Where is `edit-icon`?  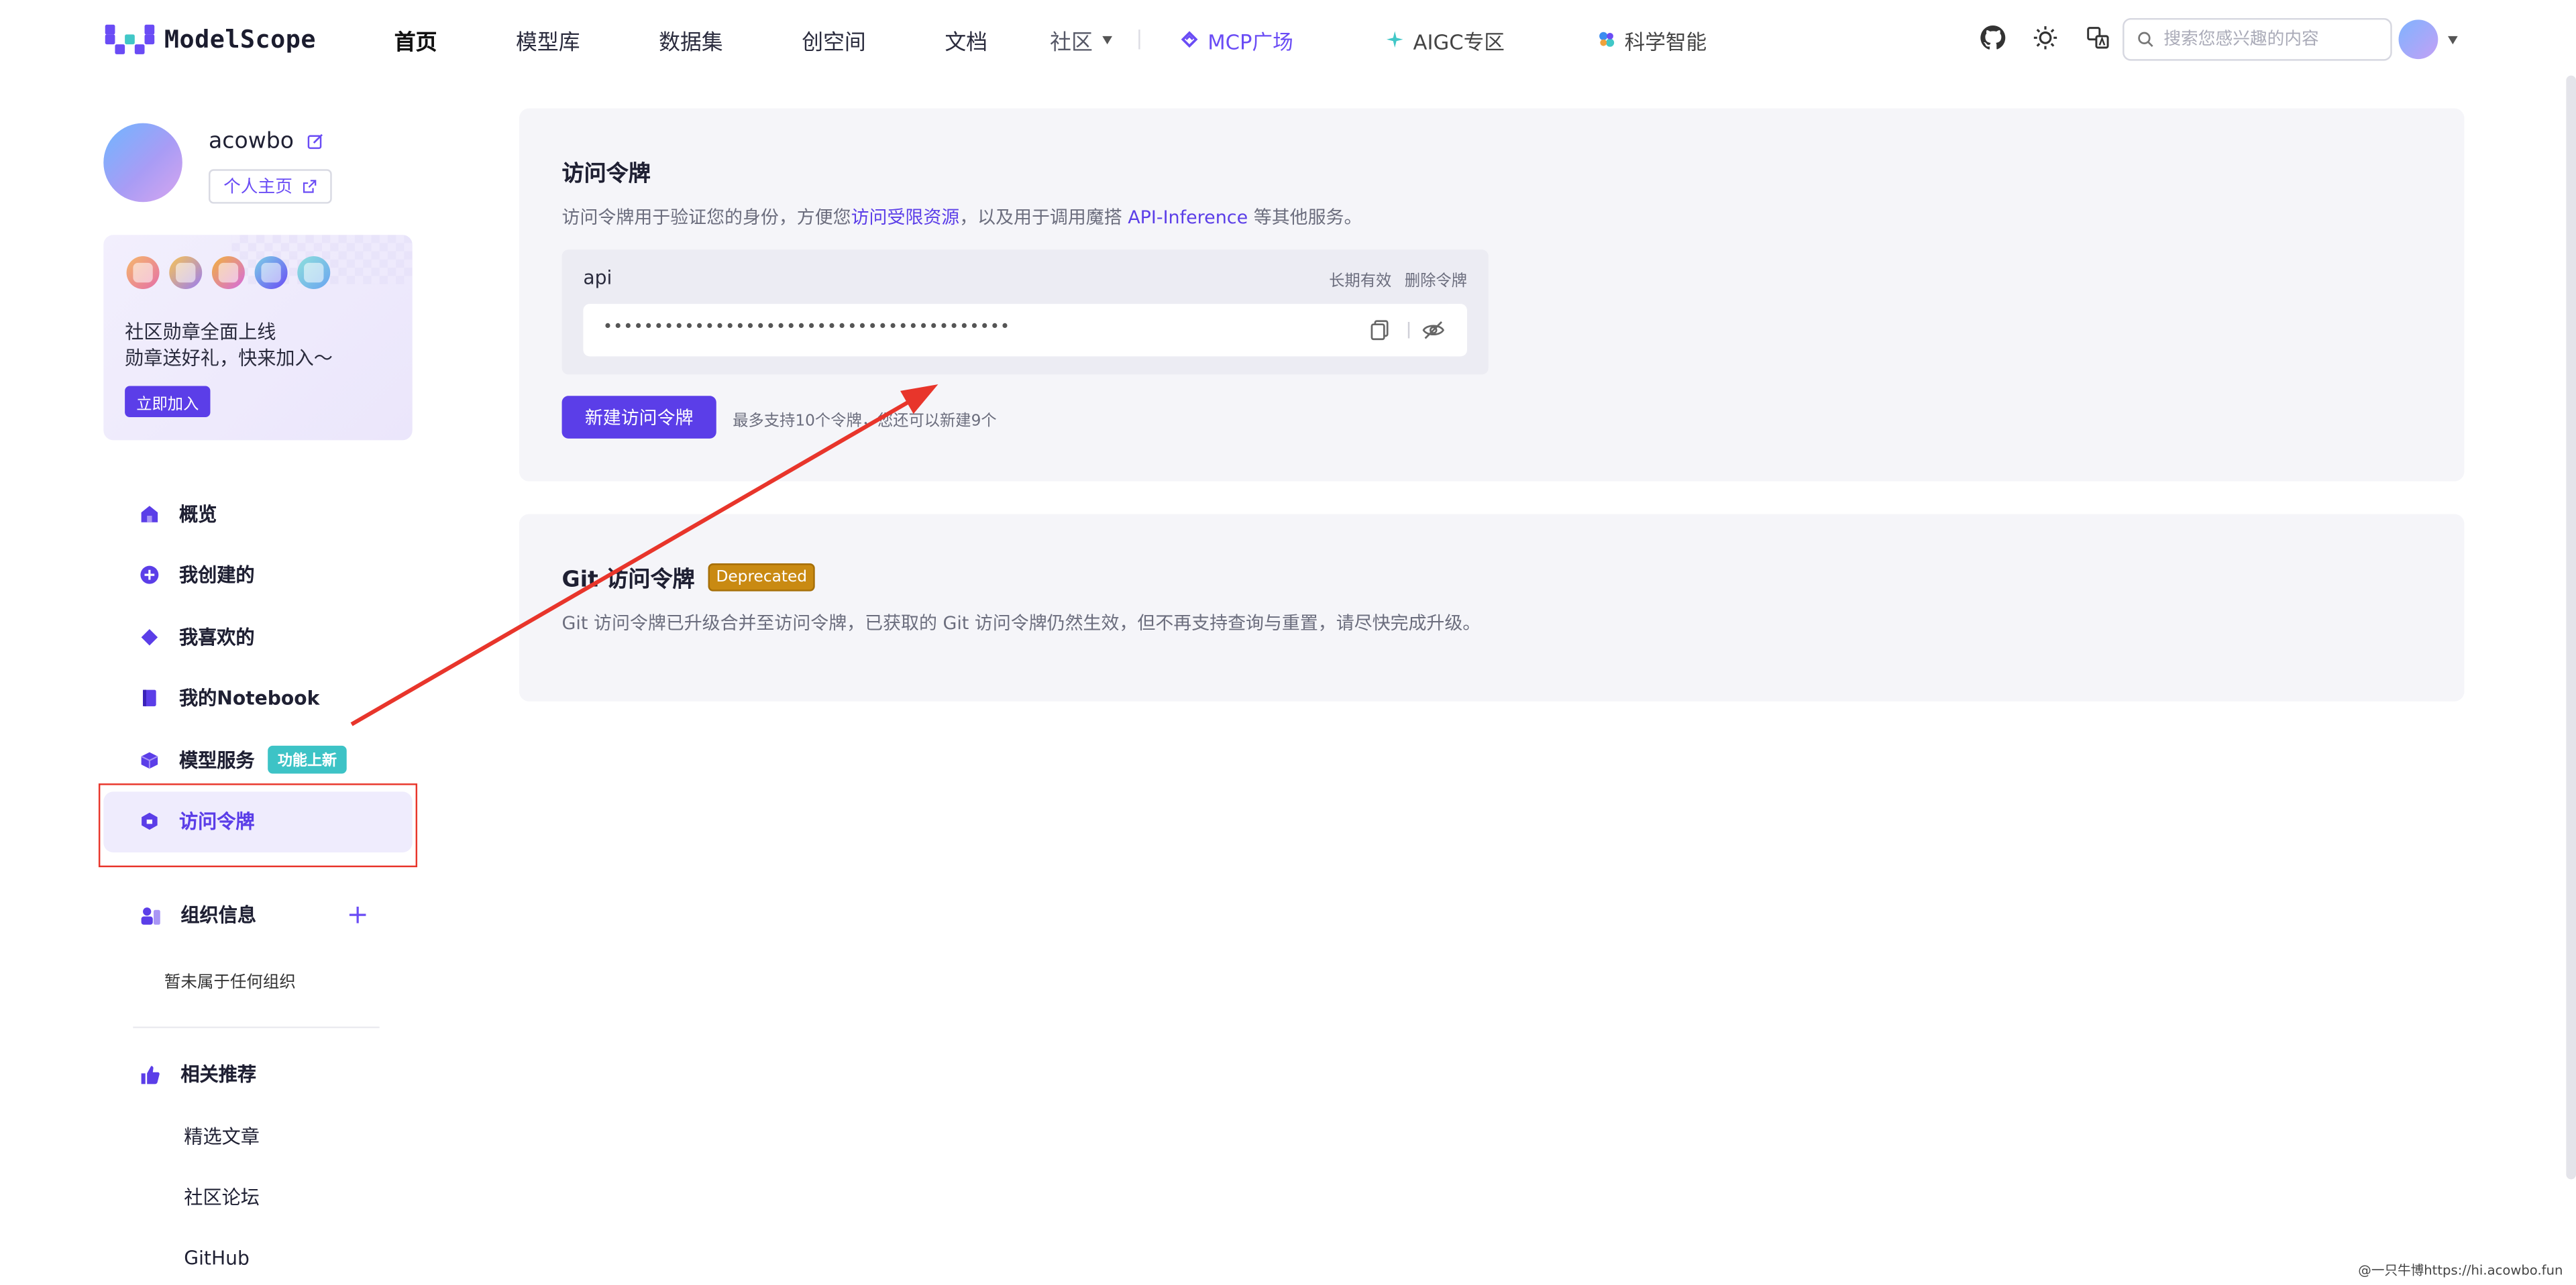
edit-icon is located at coordinates (315, 141).